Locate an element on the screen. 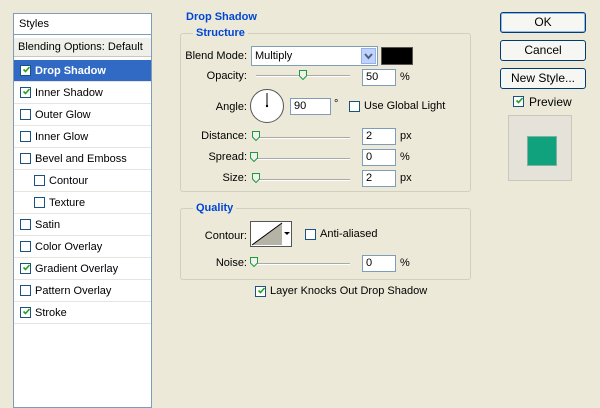  spread-unit: % is located at coordinates (405, 157).